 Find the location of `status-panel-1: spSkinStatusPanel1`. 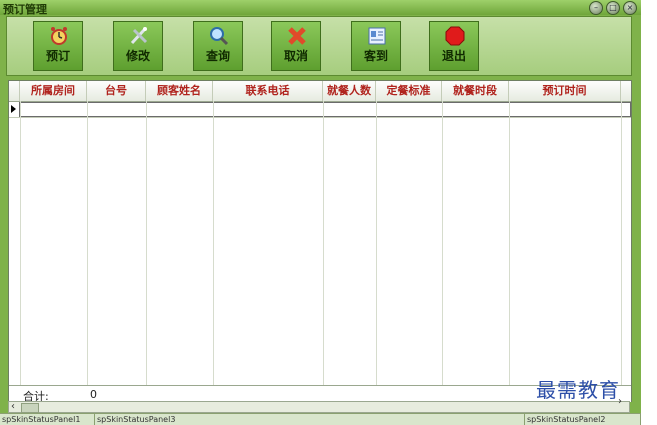

status-panel-1: spSkinStatusPanel1 is located at coordinates (47, 419).